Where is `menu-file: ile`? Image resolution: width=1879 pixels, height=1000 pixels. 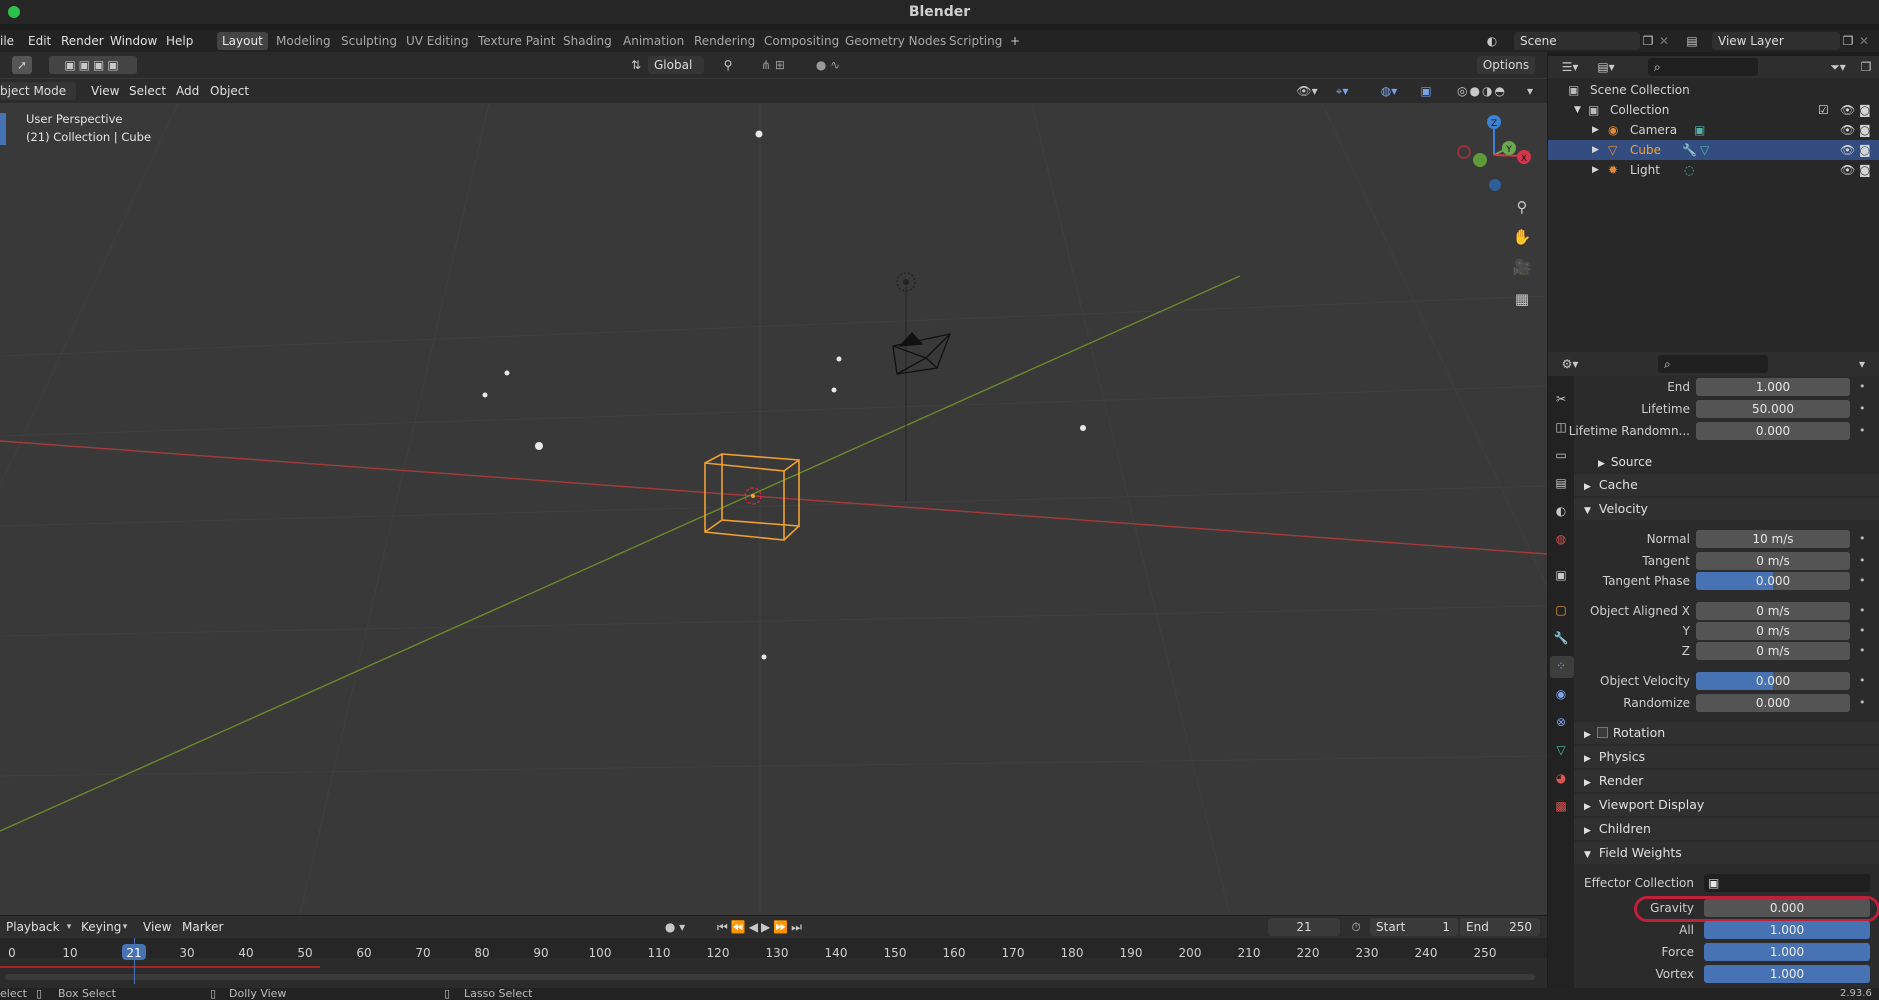
menu-file: ile is located at coordinates (7, 41).